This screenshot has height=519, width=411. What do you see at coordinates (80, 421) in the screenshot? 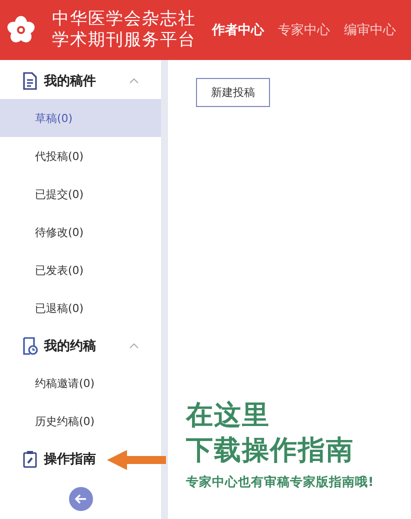
I see `menu-item: 历史约稿(0)` at bounding box center [80, 421].